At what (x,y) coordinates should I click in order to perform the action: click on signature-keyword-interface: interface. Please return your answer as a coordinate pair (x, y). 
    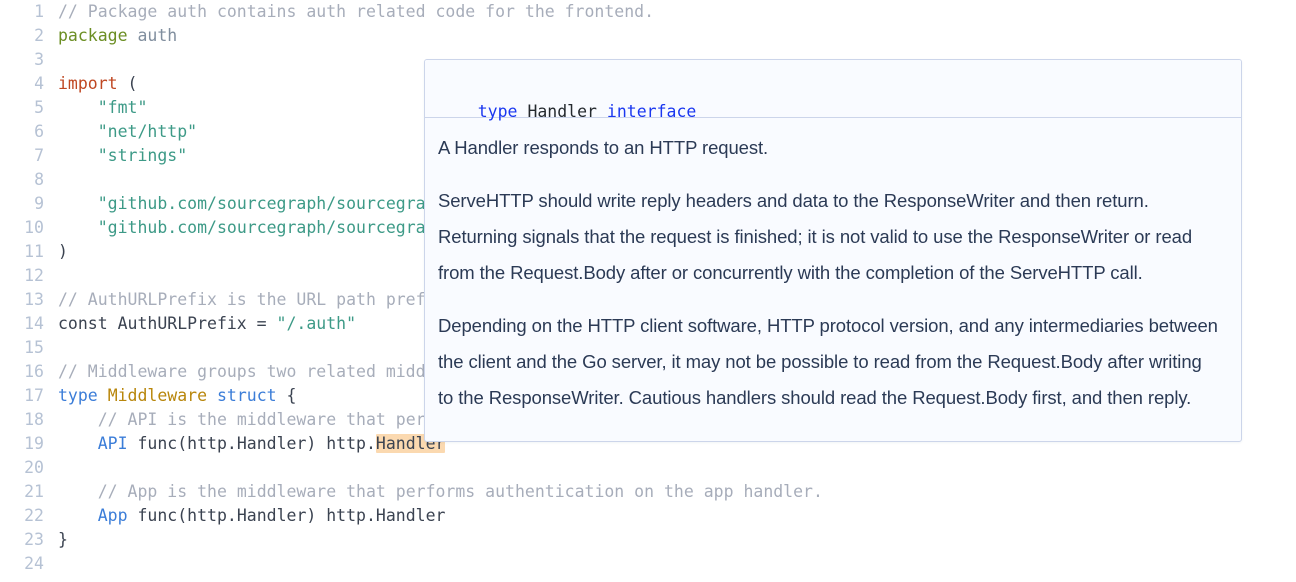
    Looking at the image, I should click on (651, 111).